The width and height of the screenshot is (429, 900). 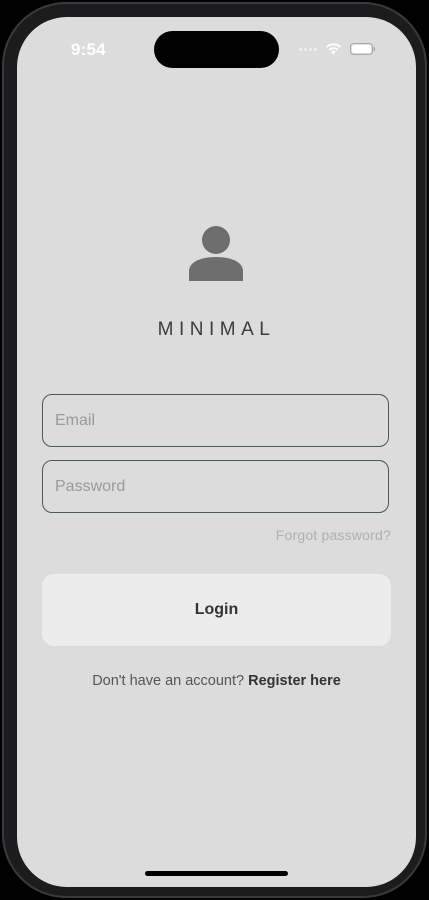 What do you see at coordinates (168, 681) in the screenshot?
I see `register-prompt: Don't have an account?` at bounding box center [168, 681].